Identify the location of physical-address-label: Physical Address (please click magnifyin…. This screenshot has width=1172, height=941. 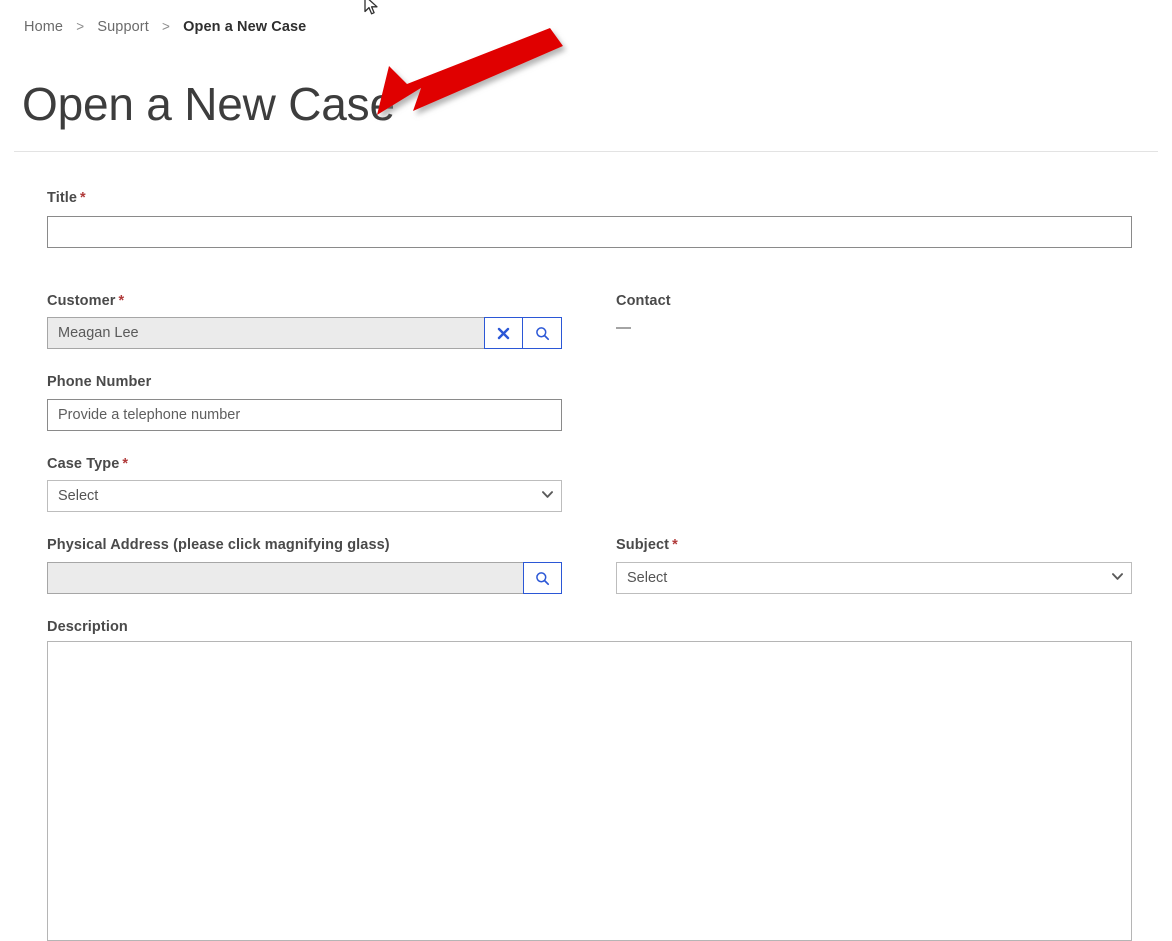
(218, 545).